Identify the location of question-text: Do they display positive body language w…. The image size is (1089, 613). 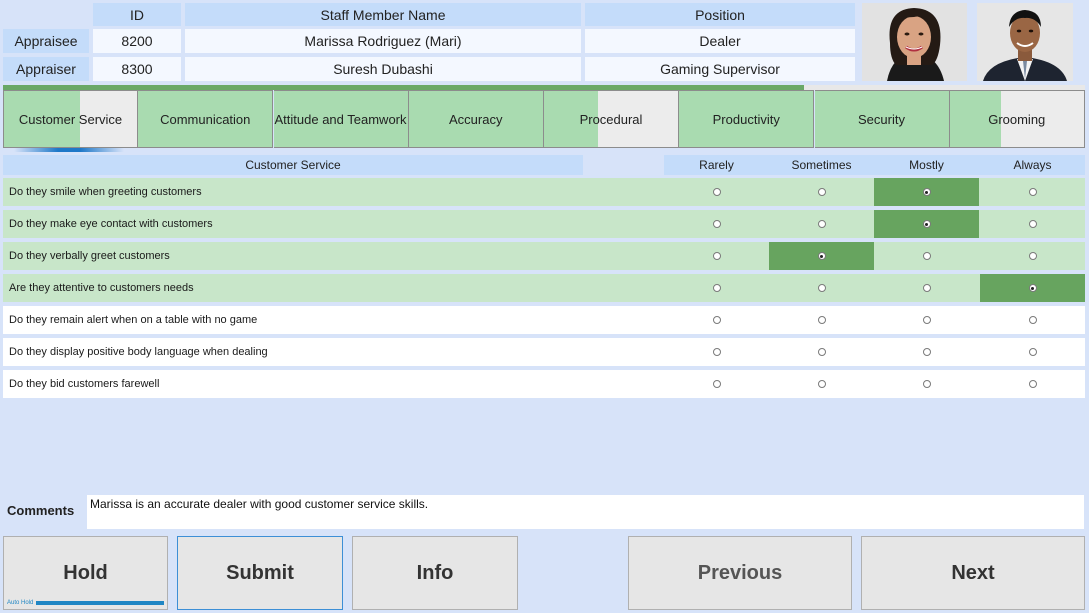
(138, 352).